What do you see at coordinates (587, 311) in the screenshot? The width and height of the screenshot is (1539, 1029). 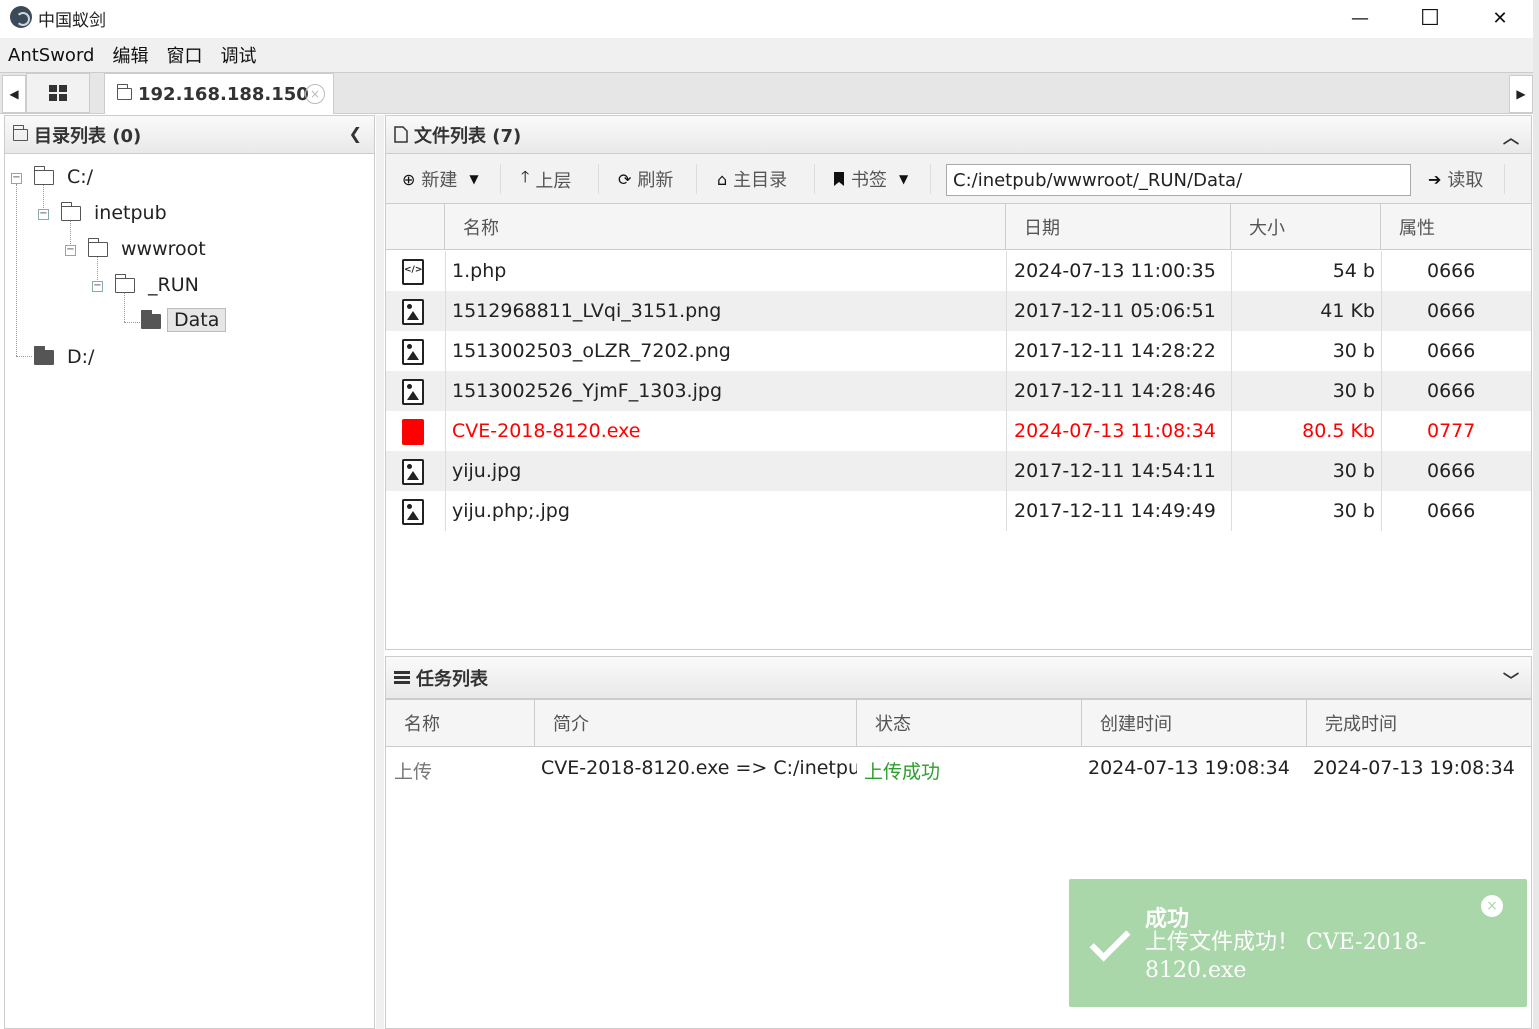 I see `file-name: 1512968811_LVqi_3151.png` at bounding box center [587, 311].